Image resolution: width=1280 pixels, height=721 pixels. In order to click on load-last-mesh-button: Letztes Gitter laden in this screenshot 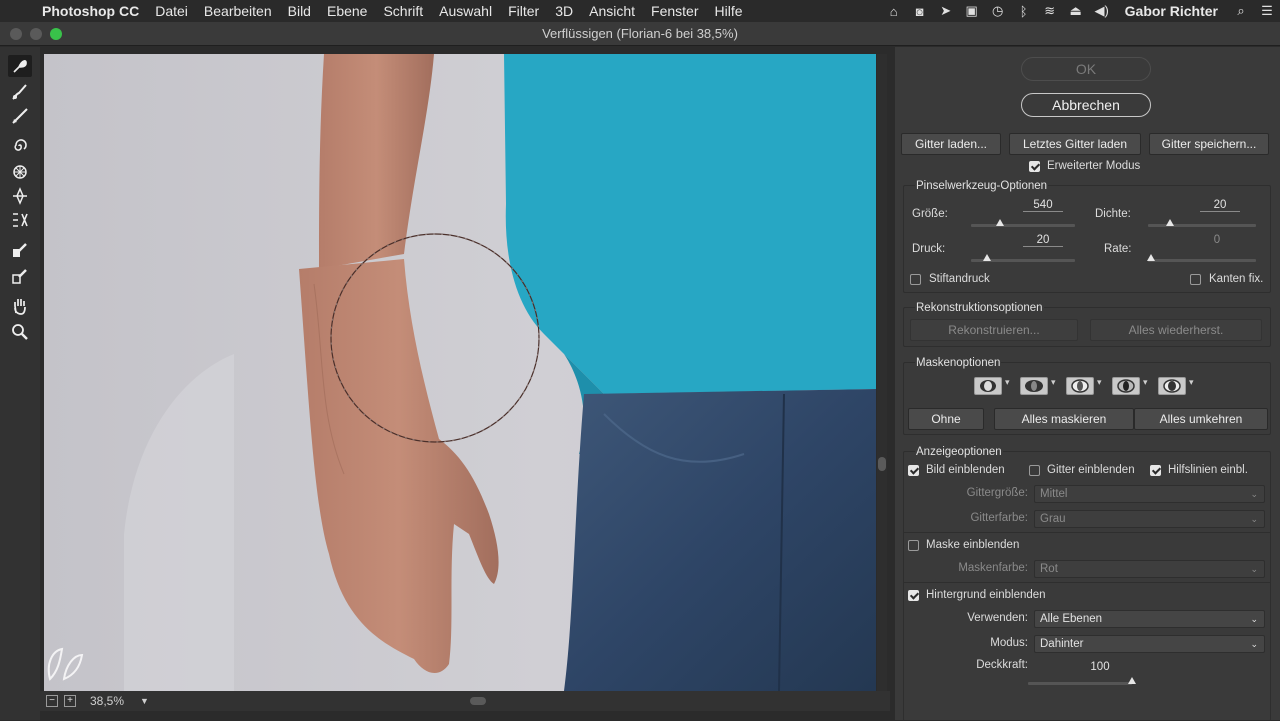, I will do `click(1075, 144)`.